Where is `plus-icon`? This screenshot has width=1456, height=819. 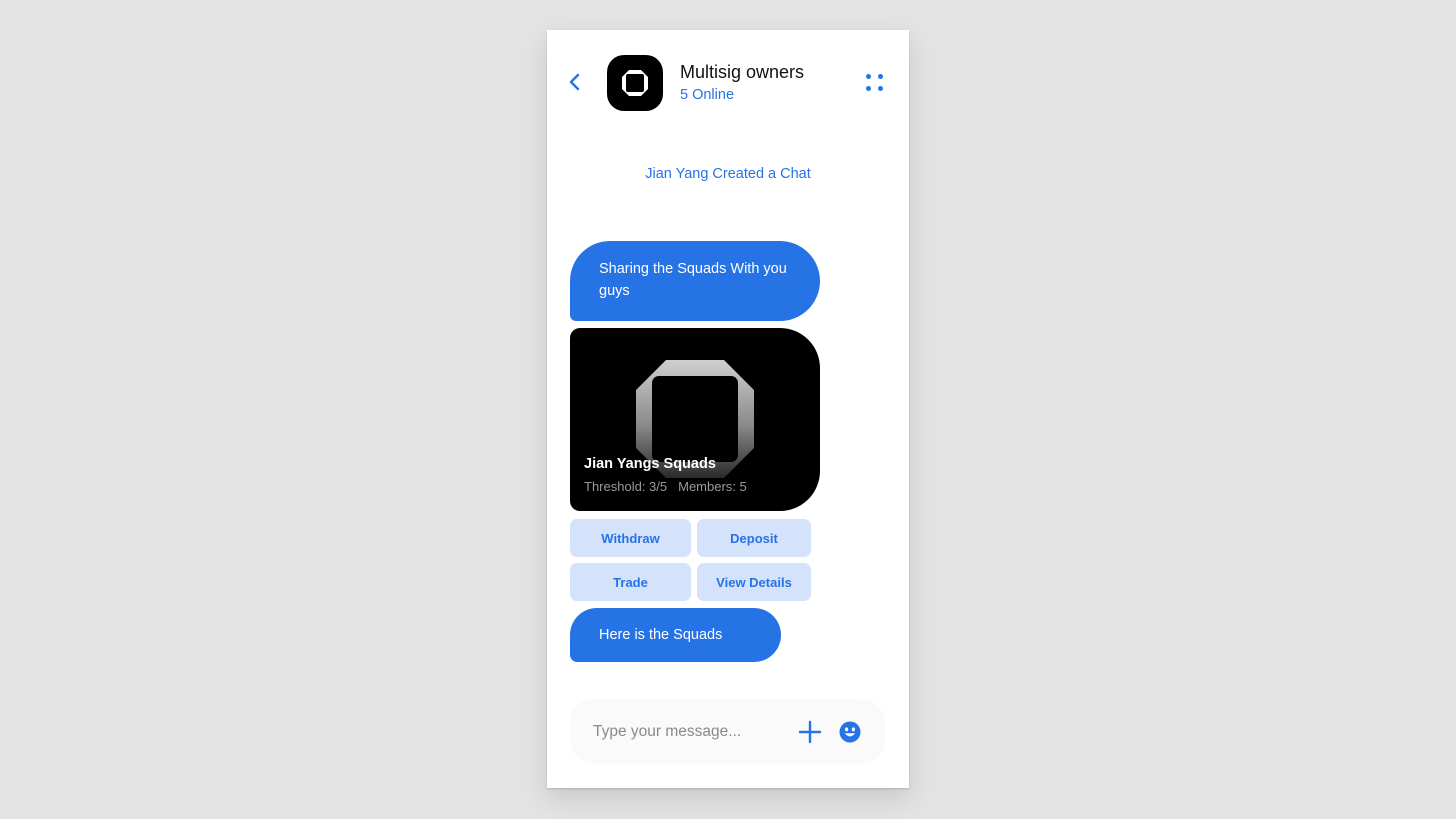
plus-icon is located at coordinates (810, 732).